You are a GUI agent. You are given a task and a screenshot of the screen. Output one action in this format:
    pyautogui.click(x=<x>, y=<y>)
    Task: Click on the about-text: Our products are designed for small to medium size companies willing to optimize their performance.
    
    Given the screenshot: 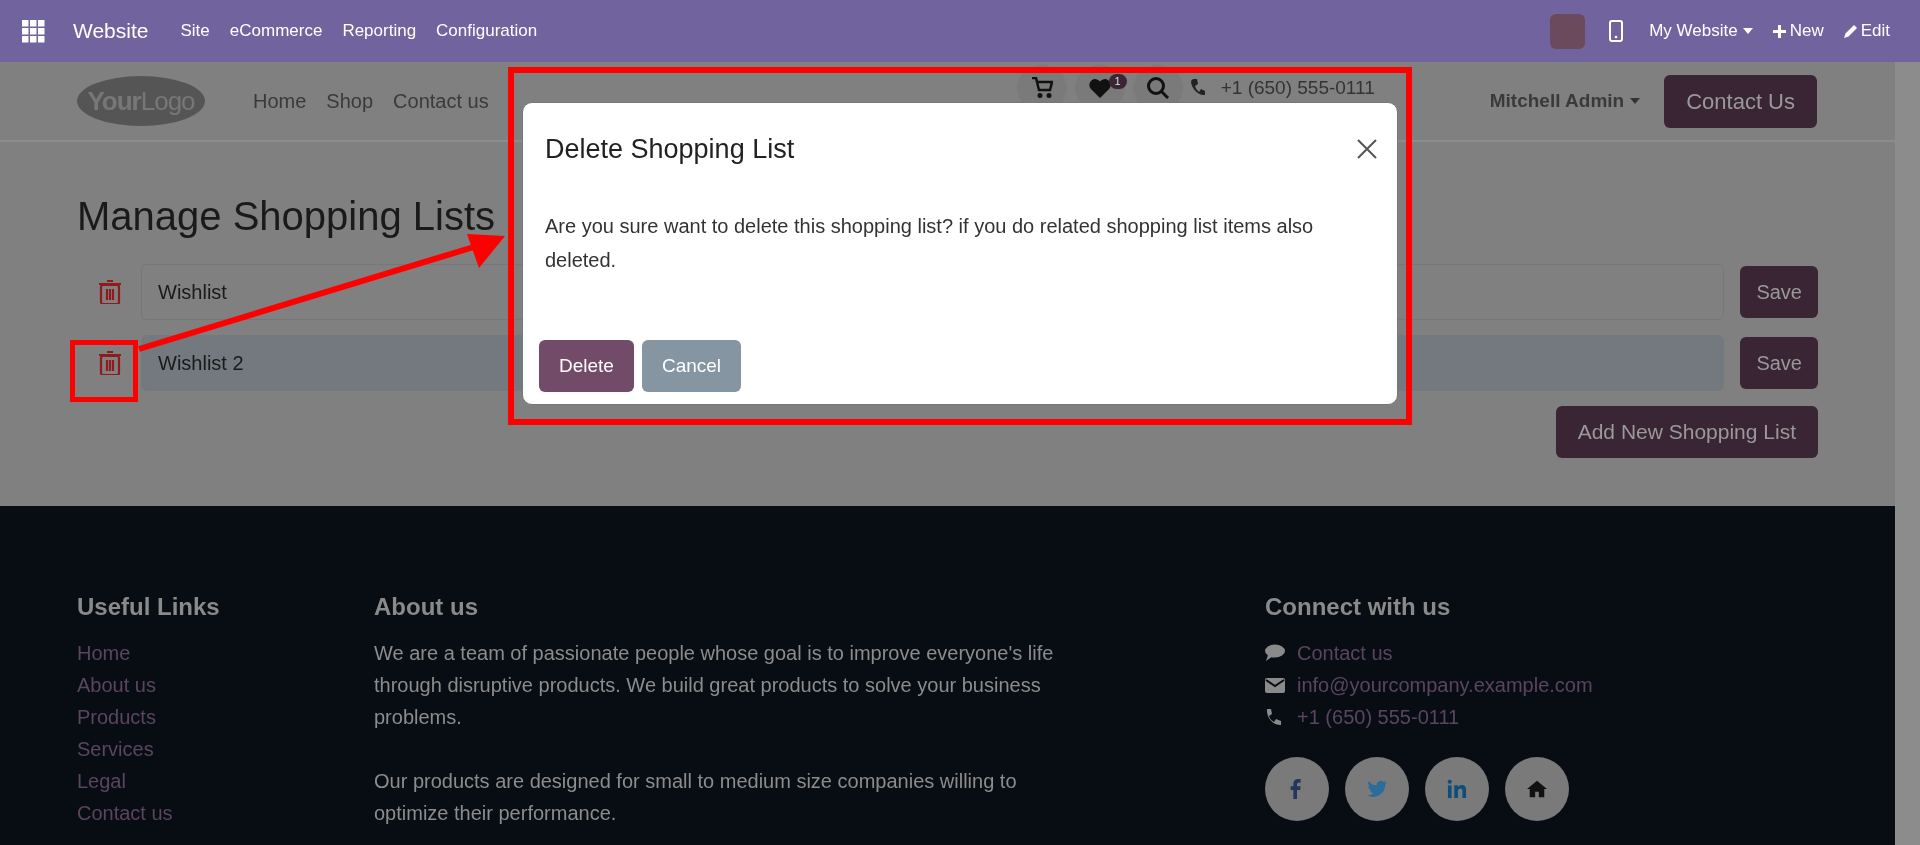 What is the action you would take?
    pyautogui.click(x=696, y=797)
    